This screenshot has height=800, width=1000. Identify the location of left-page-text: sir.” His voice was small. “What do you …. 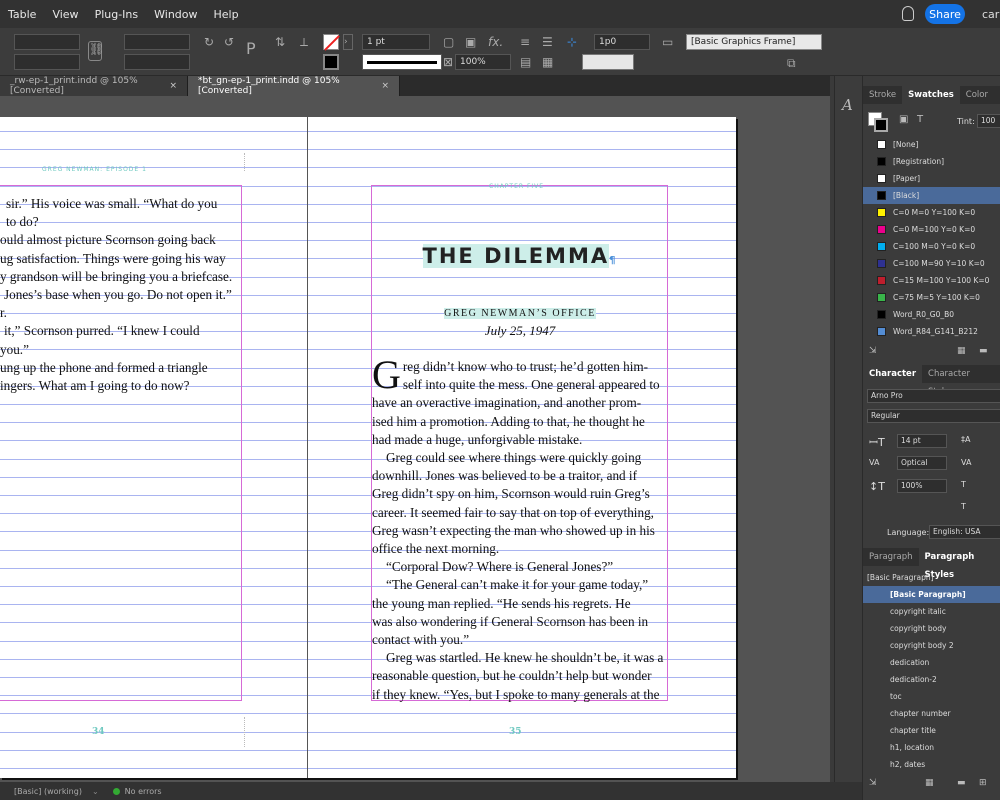
(121, 295).